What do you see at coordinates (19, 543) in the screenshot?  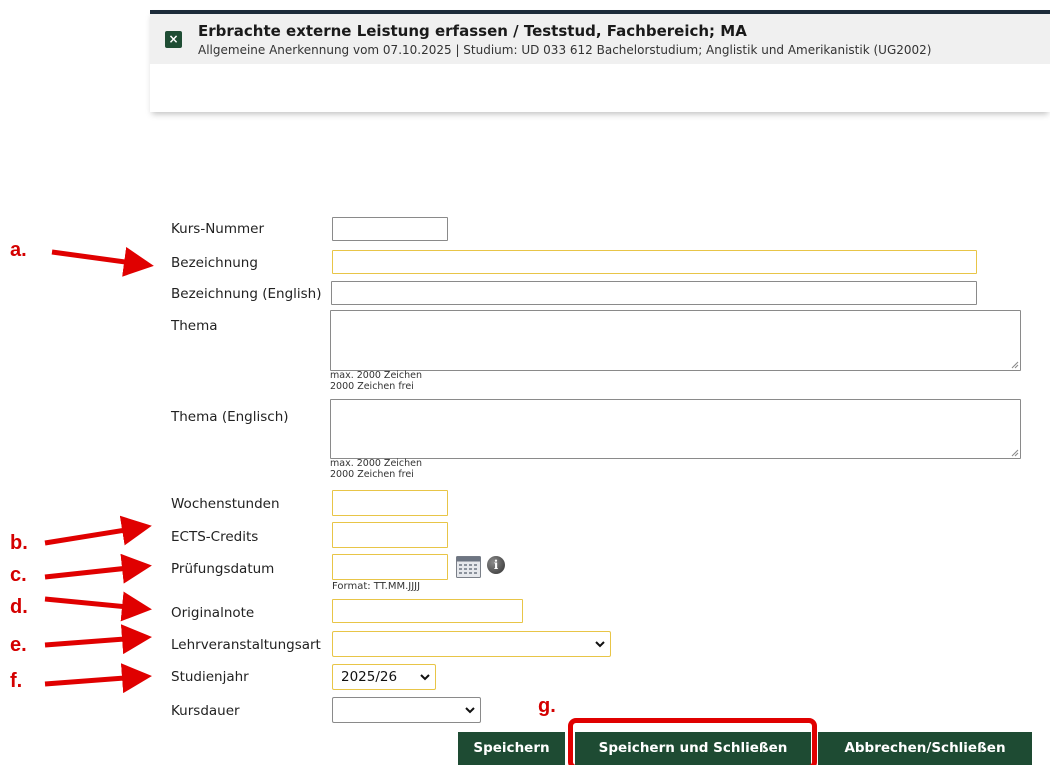 I see `annotation-label-b: b.` at bounding box center [19, 543].